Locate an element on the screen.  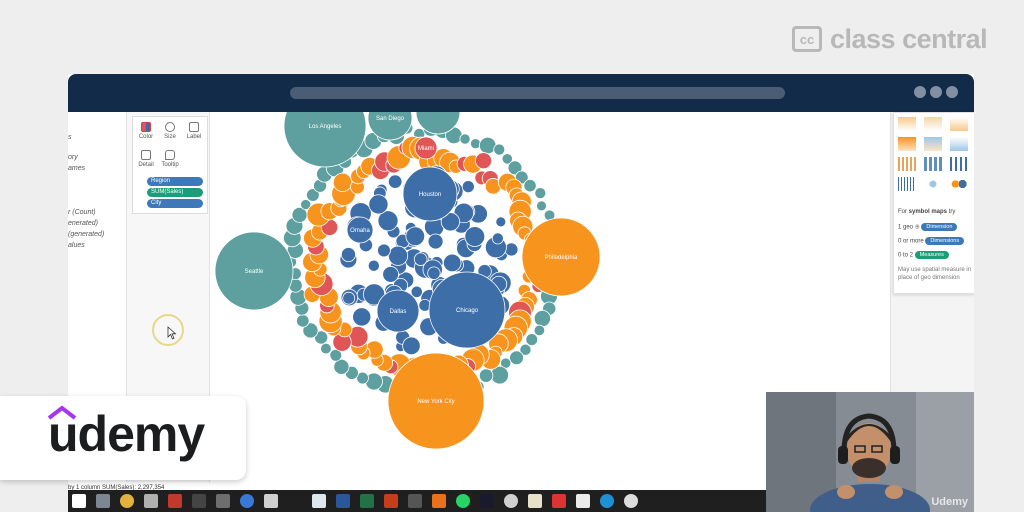
data-field: enerated) is located at coordinates (83, 223).